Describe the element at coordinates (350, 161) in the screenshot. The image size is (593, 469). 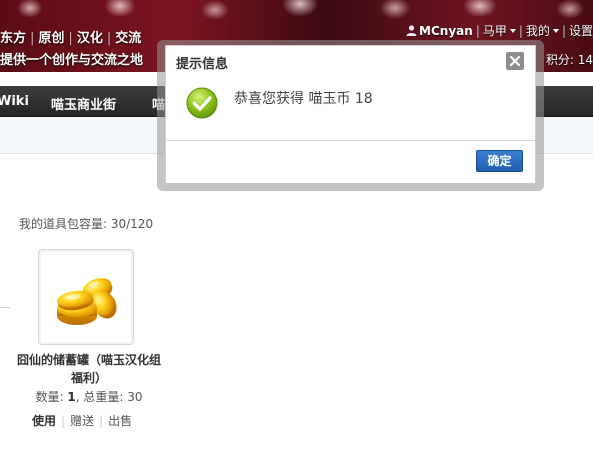
I see `dialog-footer: 确定` at that location.